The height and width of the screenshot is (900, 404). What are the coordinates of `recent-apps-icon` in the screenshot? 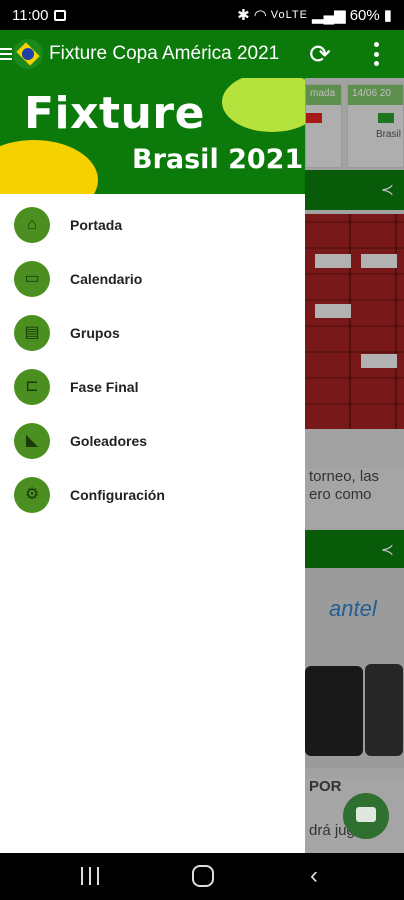 It's located at (90, 876).